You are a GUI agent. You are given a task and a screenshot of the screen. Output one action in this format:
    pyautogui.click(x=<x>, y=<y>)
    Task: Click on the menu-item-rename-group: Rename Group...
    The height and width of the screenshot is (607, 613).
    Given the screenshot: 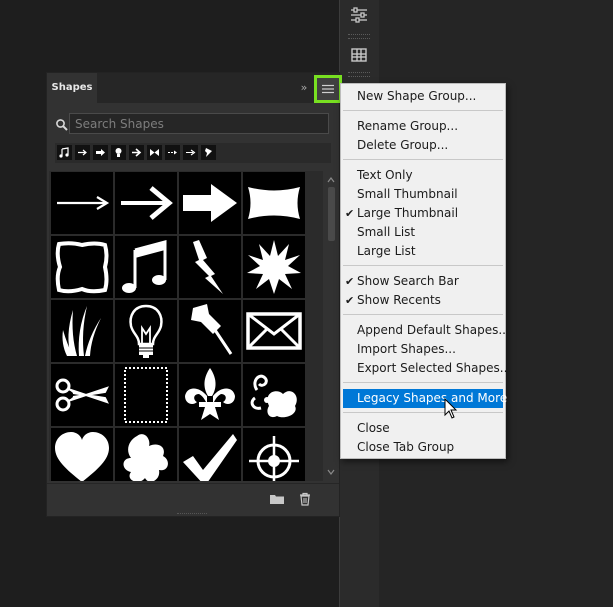 What is the action you would take?
    pyautogui.click(x=423, y=126)
    